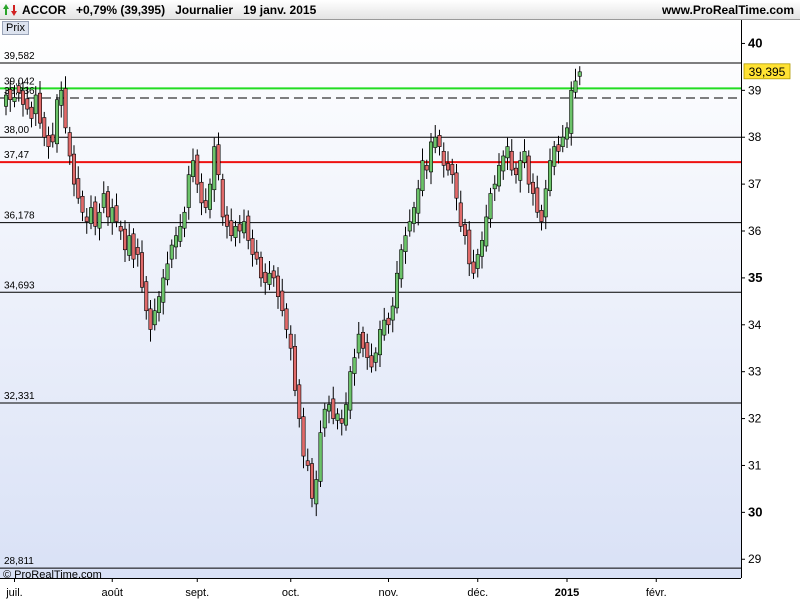 Image resolution: width=800 pixels, height=600 pixels. What do you see at coordinates (19, 285) in the screenshot?
I see `level-label: 34,693` at bounding box center [19, 285].